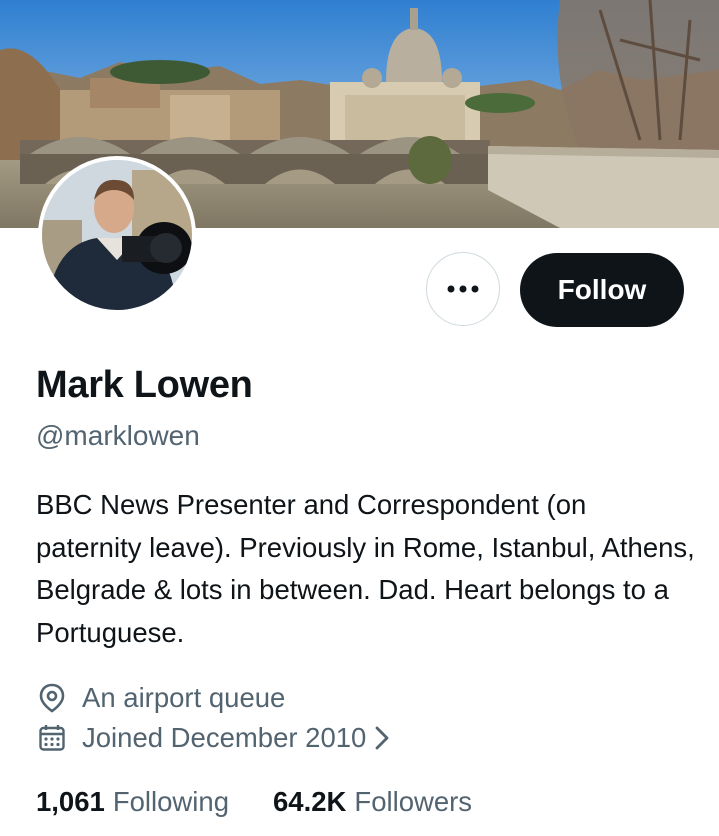  Describe the element at coordinates (170, 801) in the screenshot. I see `following-label: Following` at that location.